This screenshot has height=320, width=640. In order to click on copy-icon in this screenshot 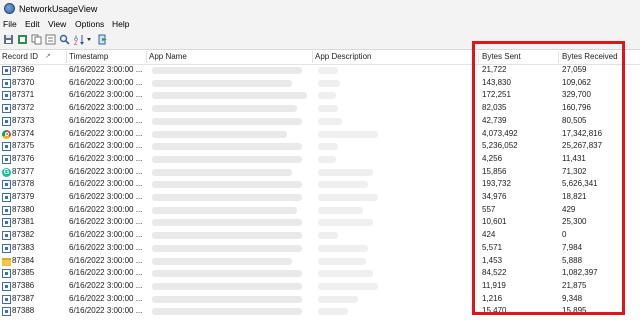, I will do `click(36, 39)`.